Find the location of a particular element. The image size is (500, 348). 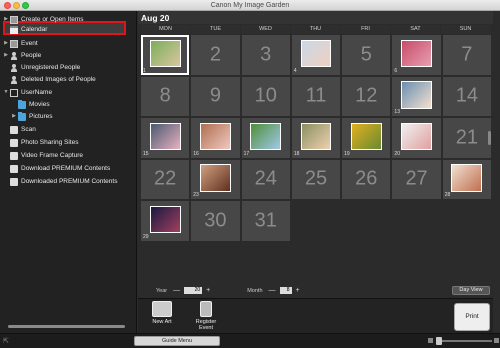

sidebar-item-unregistered-people: Unregistered People is located at coordinates (41, 67).